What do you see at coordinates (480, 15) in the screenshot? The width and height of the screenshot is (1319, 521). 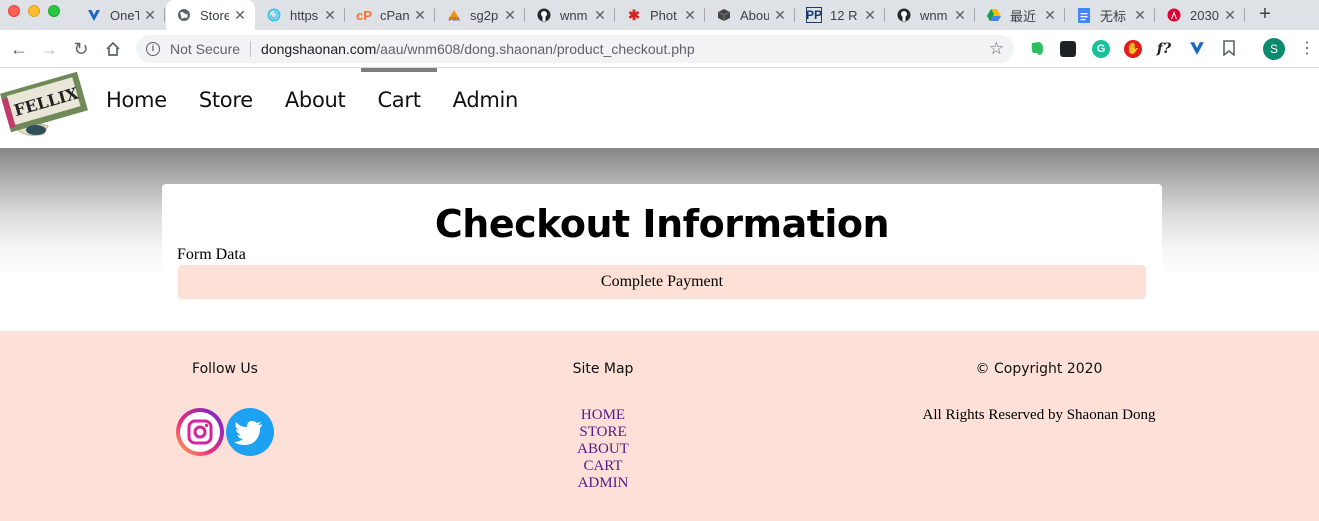 I see `browser-tab: PMA sg2p ✕` at bounding box center [480, 15].